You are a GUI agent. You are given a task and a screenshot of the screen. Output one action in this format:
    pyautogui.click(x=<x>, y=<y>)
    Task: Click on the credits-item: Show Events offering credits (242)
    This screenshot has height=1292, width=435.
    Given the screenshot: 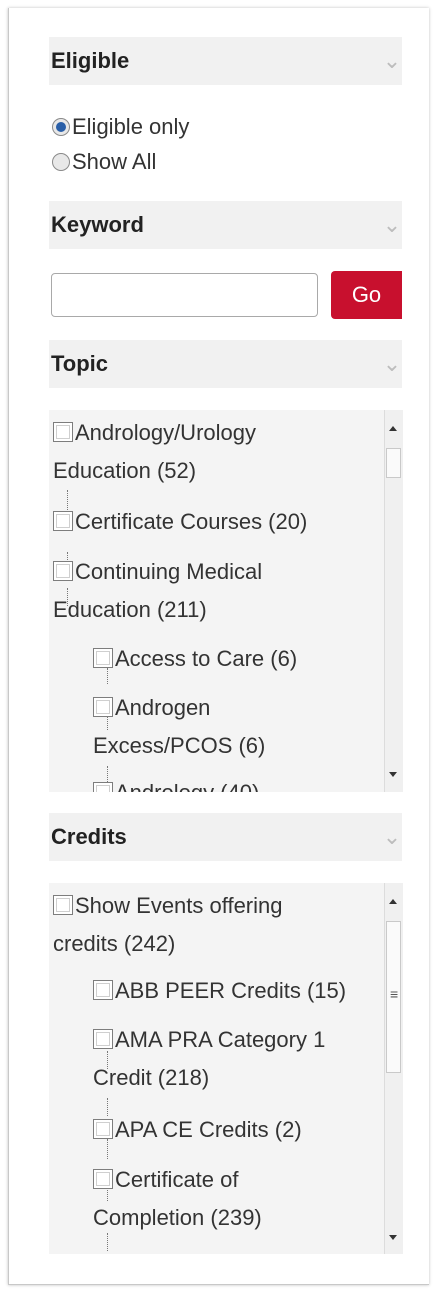 What is the action you would take?
    pyautogui.click(x=213, y=925)
    